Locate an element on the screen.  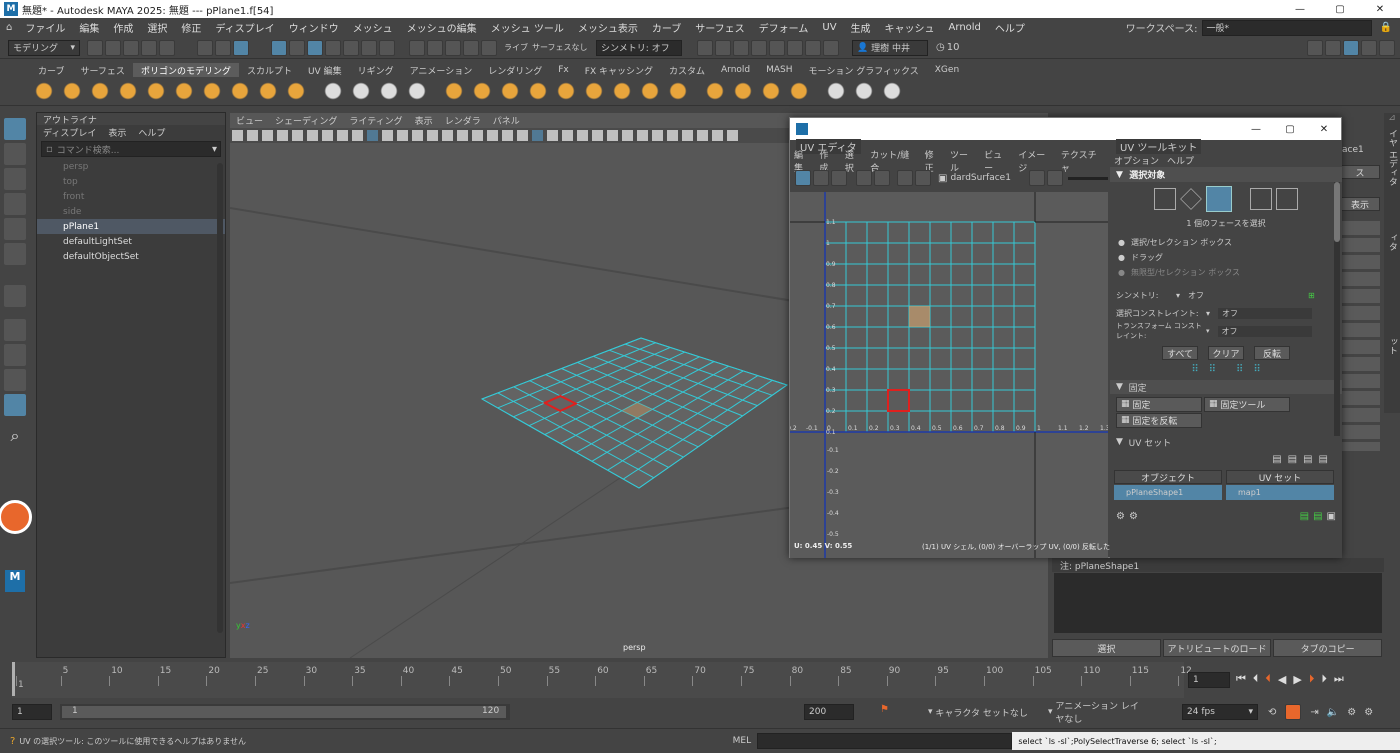
uv-shade-icon is located at coordinates (821, 178).